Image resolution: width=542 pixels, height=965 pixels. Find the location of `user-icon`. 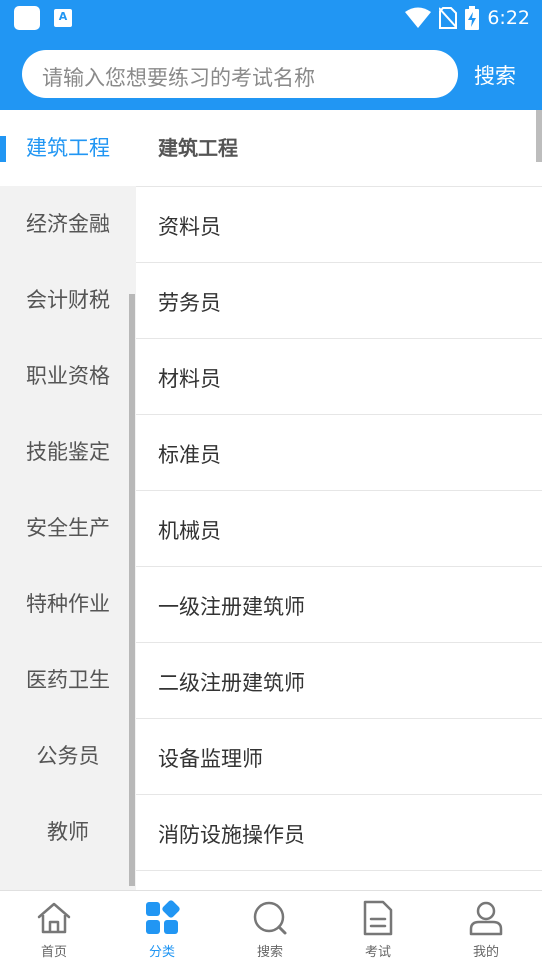

user-icon is located at coordinates (486, 918).